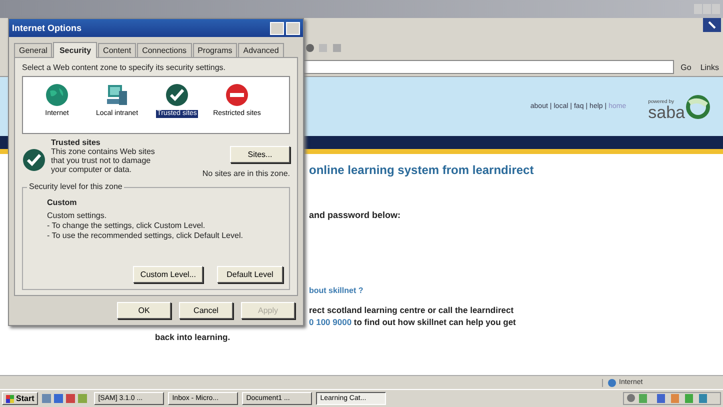 This screenshot has width=723, height=407. What do you see at coordinates (33, 50) in the screenshot?
I see `tab: General` at bounding box center [33, 50].